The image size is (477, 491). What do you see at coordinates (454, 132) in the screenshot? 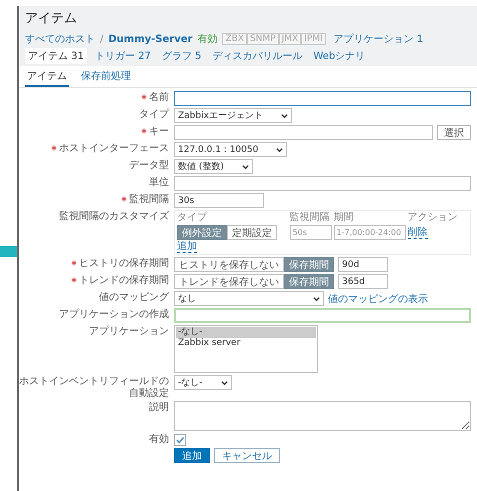
I see `select-button: 選択` at bounding box center [454, 132].